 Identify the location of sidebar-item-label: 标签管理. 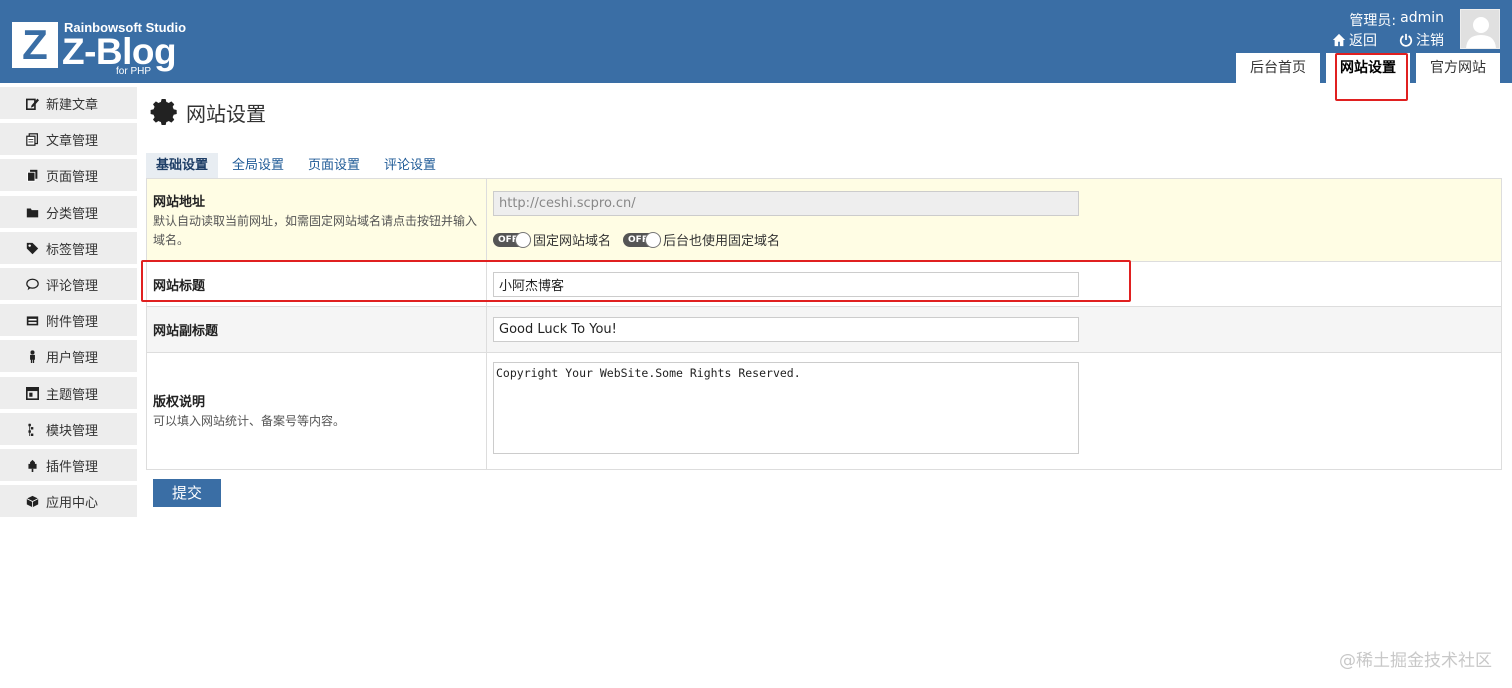
(72, 250).